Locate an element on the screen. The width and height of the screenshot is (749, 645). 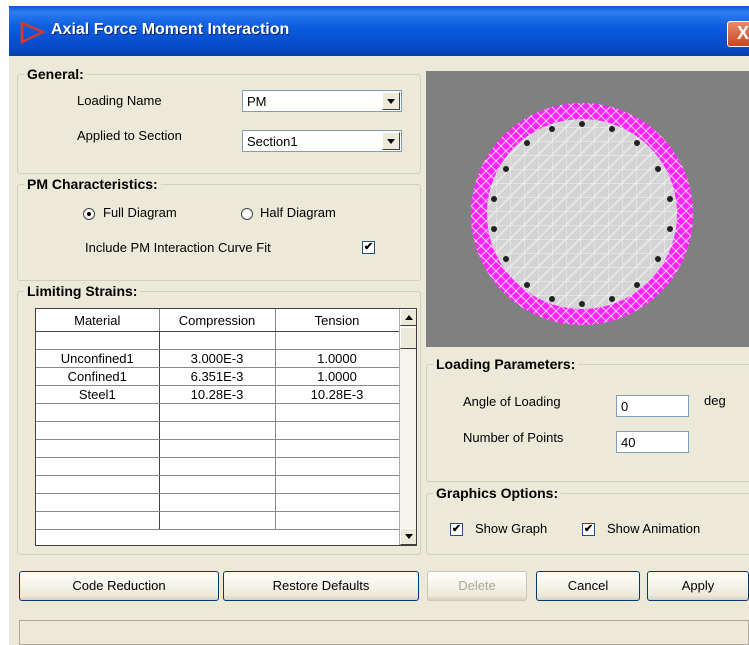
limiting-strains-legend: Limiting Strains: is located at coordinates (82, 291).